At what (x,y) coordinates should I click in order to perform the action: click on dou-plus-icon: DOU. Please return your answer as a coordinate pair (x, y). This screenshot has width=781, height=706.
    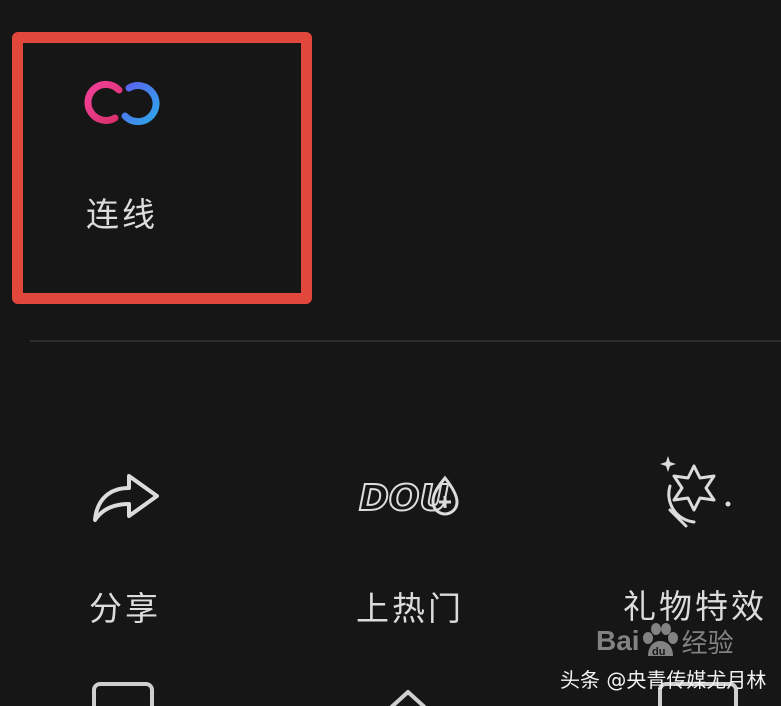
    Looking at the image, I should click on (408, 497).